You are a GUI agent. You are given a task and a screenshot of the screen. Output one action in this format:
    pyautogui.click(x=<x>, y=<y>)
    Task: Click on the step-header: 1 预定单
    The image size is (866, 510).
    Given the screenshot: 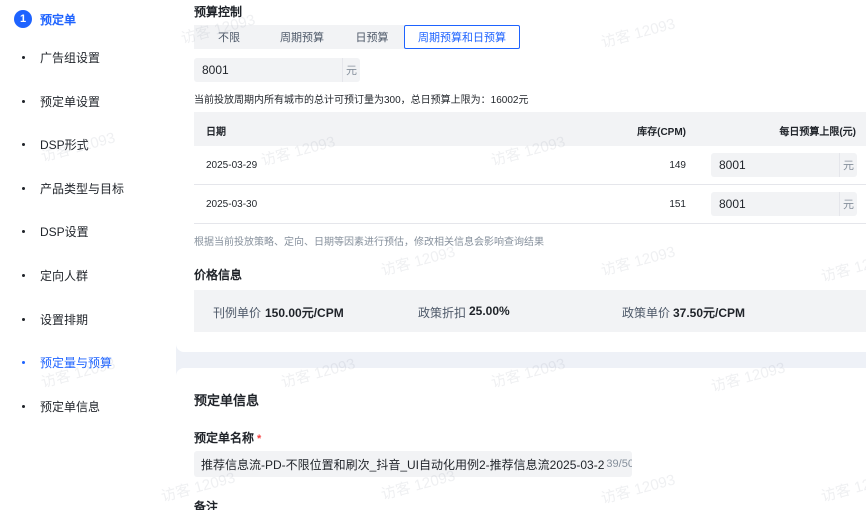 What is the action you would take?
    pyautogui.click(x=45, y=19)
    